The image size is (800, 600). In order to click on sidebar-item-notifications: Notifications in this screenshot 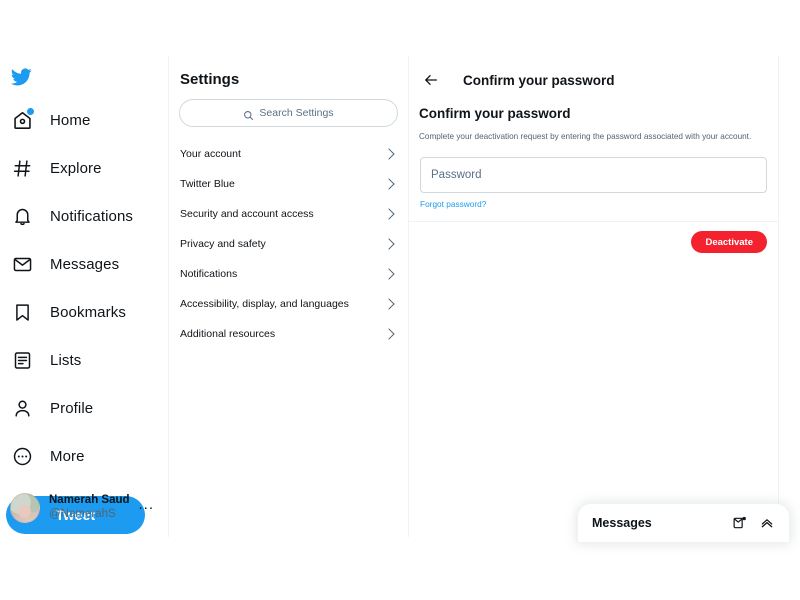, I will do `click(84, 216)`.